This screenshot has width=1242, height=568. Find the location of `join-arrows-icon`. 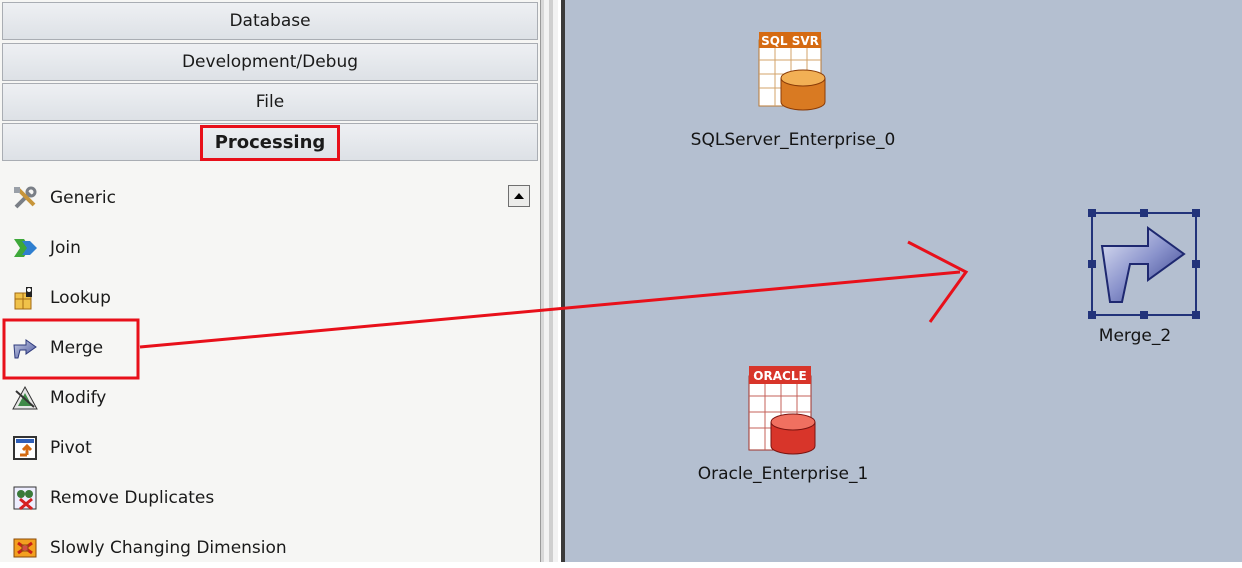

join-arrows-icon is located at coordinates (25, 248).